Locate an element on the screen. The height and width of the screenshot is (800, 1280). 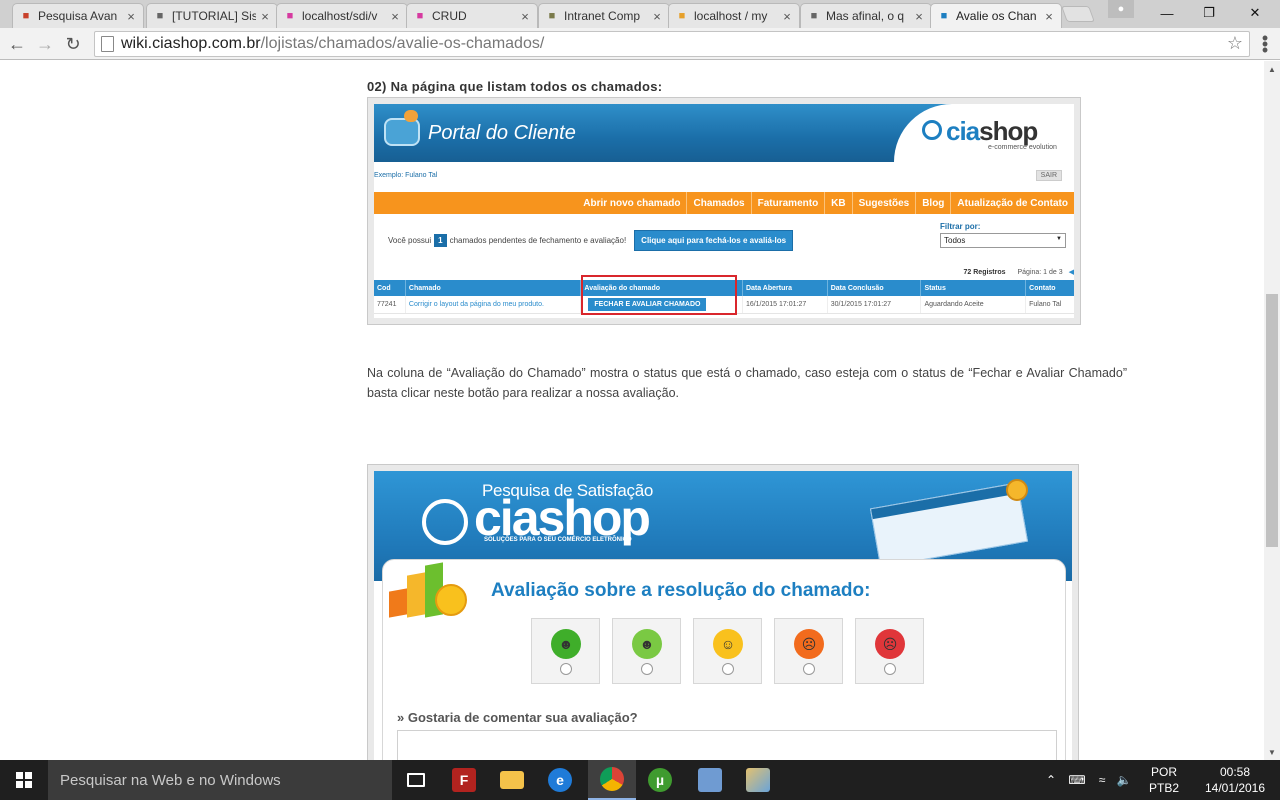
page-scrollbar: ▲ ▼ is located at coordinates (1272, 410).